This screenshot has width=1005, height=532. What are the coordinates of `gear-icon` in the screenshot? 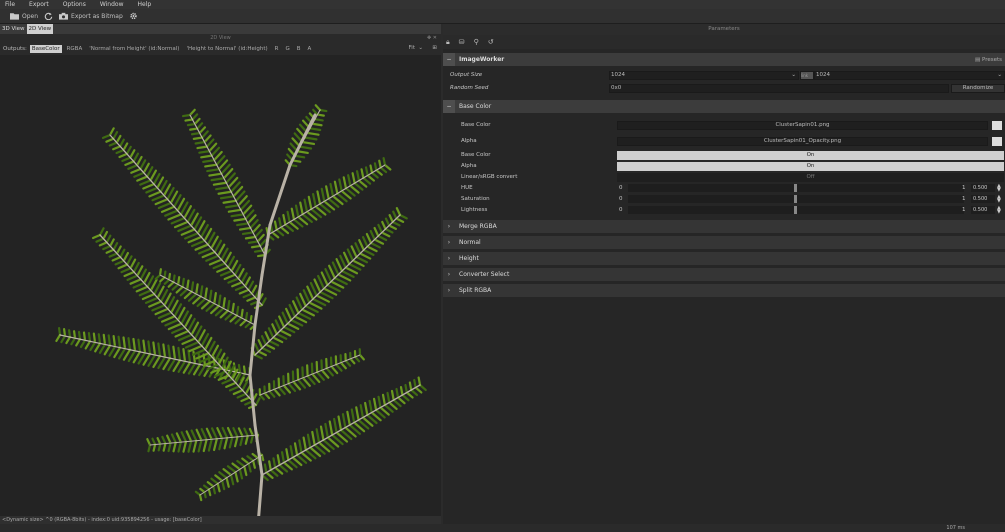 It's located at (133, 16).